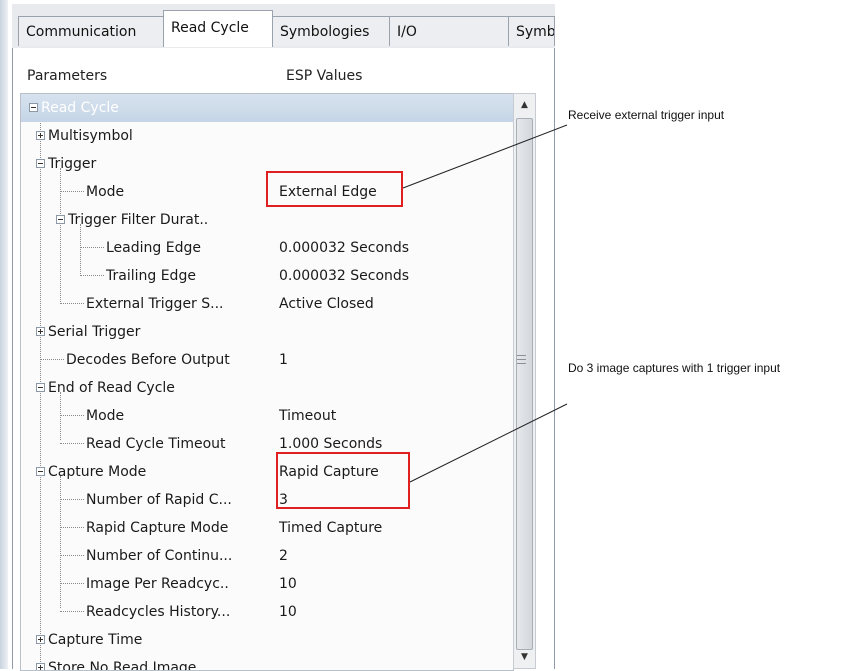 Image resolution: width=858 pixels, height=671 pixels. Describe the element at coordinates (267, 416) in the screenshot. I see `tree-row-end-mode: Mode Timeout` at that location.